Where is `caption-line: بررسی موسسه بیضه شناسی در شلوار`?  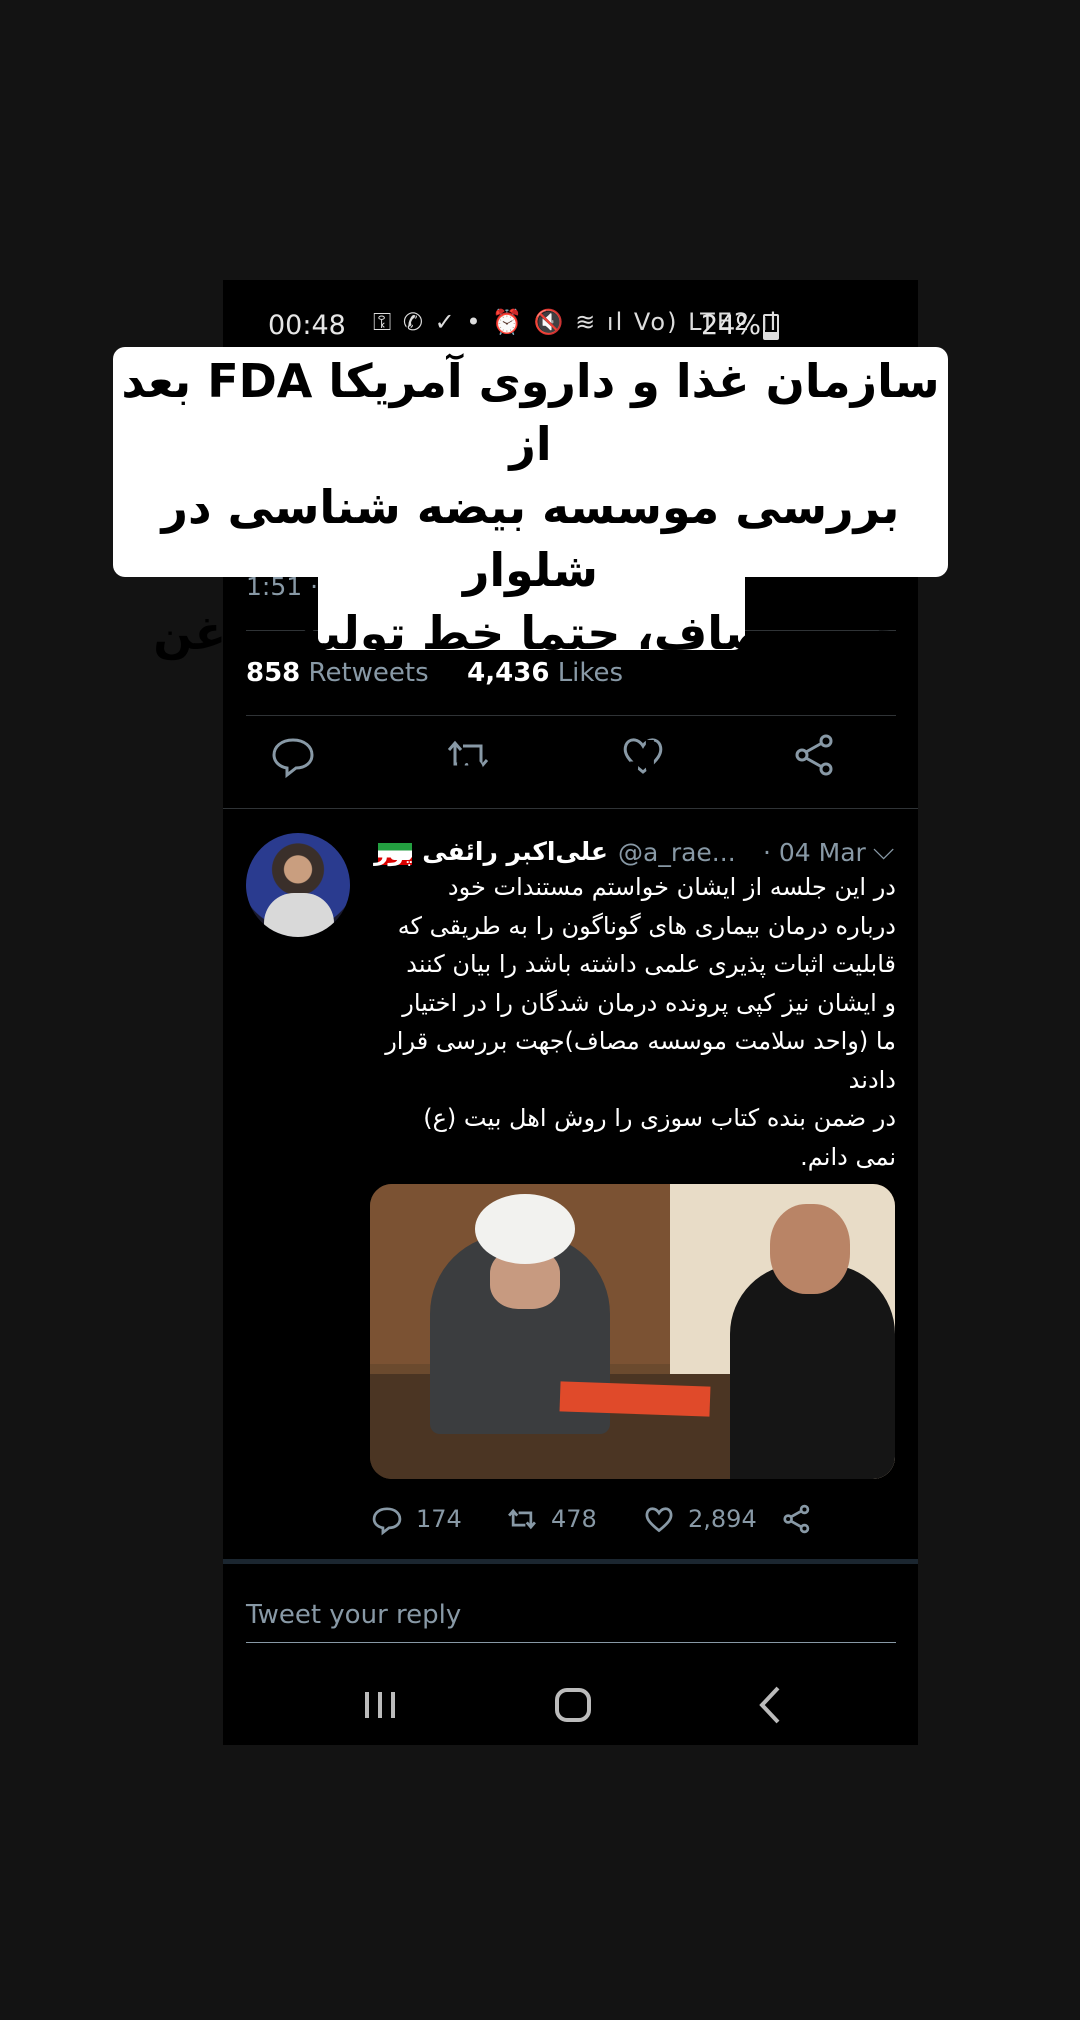 caption-line: بررسی موسسه بیضه شناسی در شلوار is located at coordinates (530, 538).